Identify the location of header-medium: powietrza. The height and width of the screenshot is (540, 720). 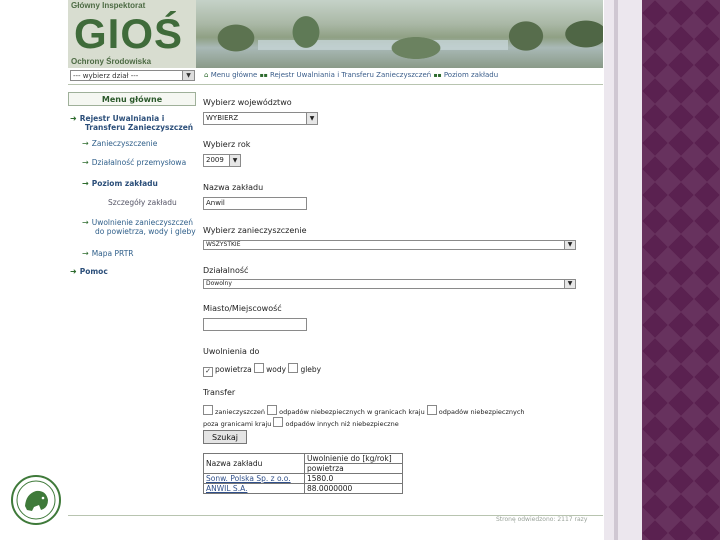
(353, 468).